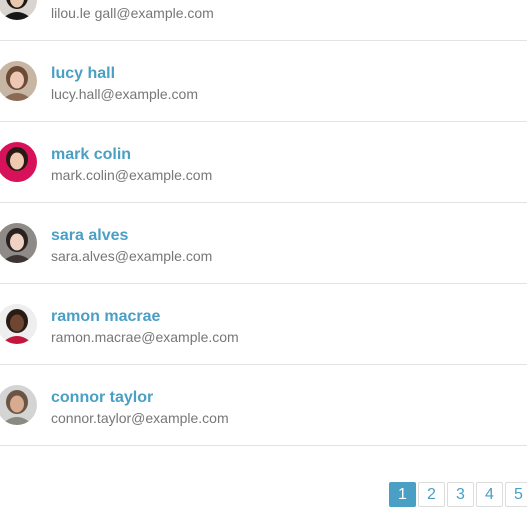 This screenshot has height=527, width=527. What do you see at coordinates (125, 94) in the screenshot?
I see `user-email: lucy.hall@example.com` at bounding box center [125, 94].